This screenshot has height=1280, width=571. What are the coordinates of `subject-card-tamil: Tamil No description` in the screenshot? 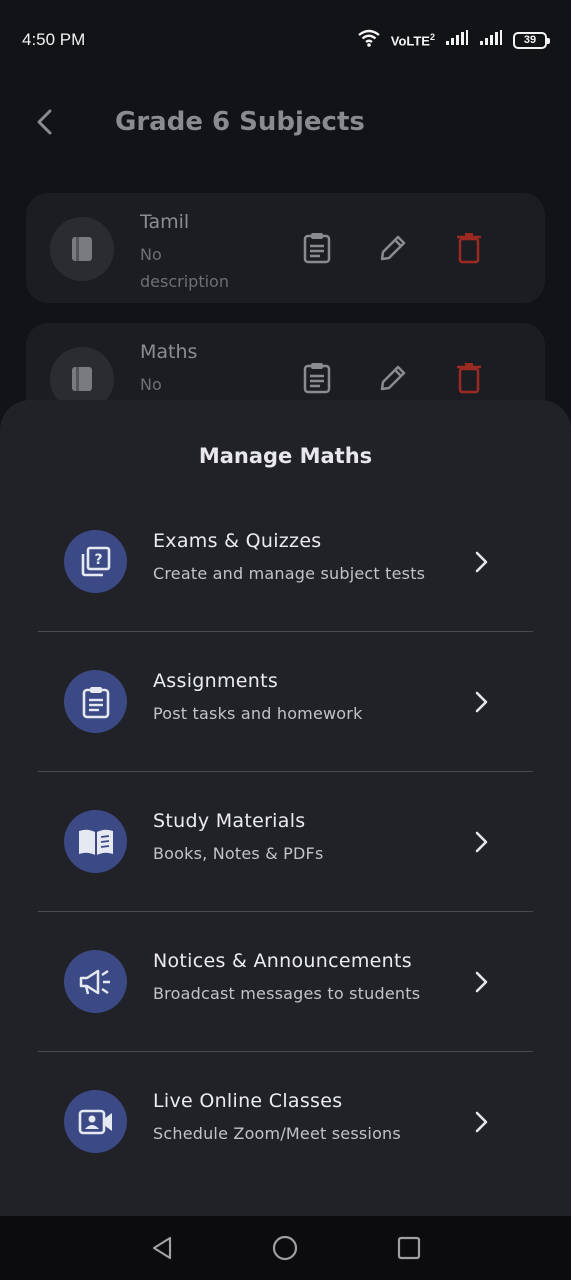 It's located at (285, 248).